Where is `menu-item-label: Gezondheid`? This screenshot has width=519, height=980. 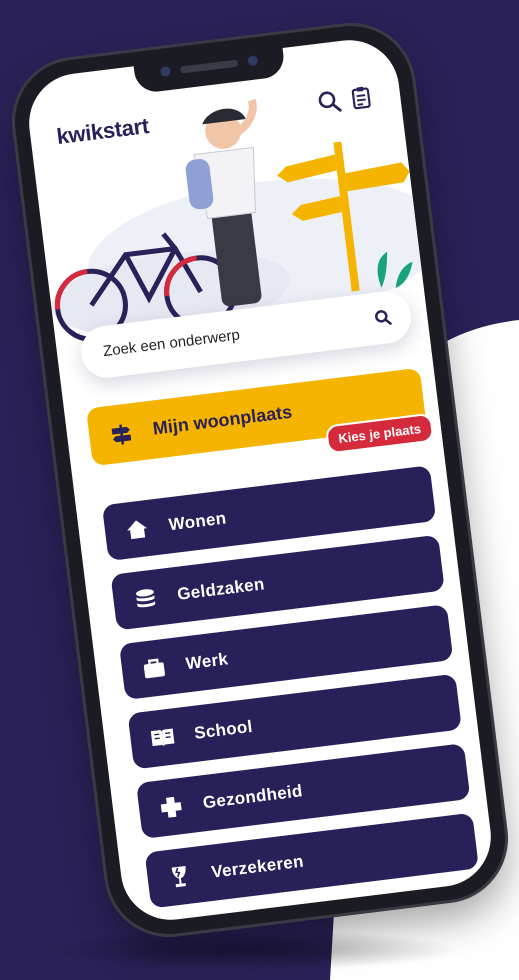 menu-item-label: Gezondheid is located at coordinates (252, 797).